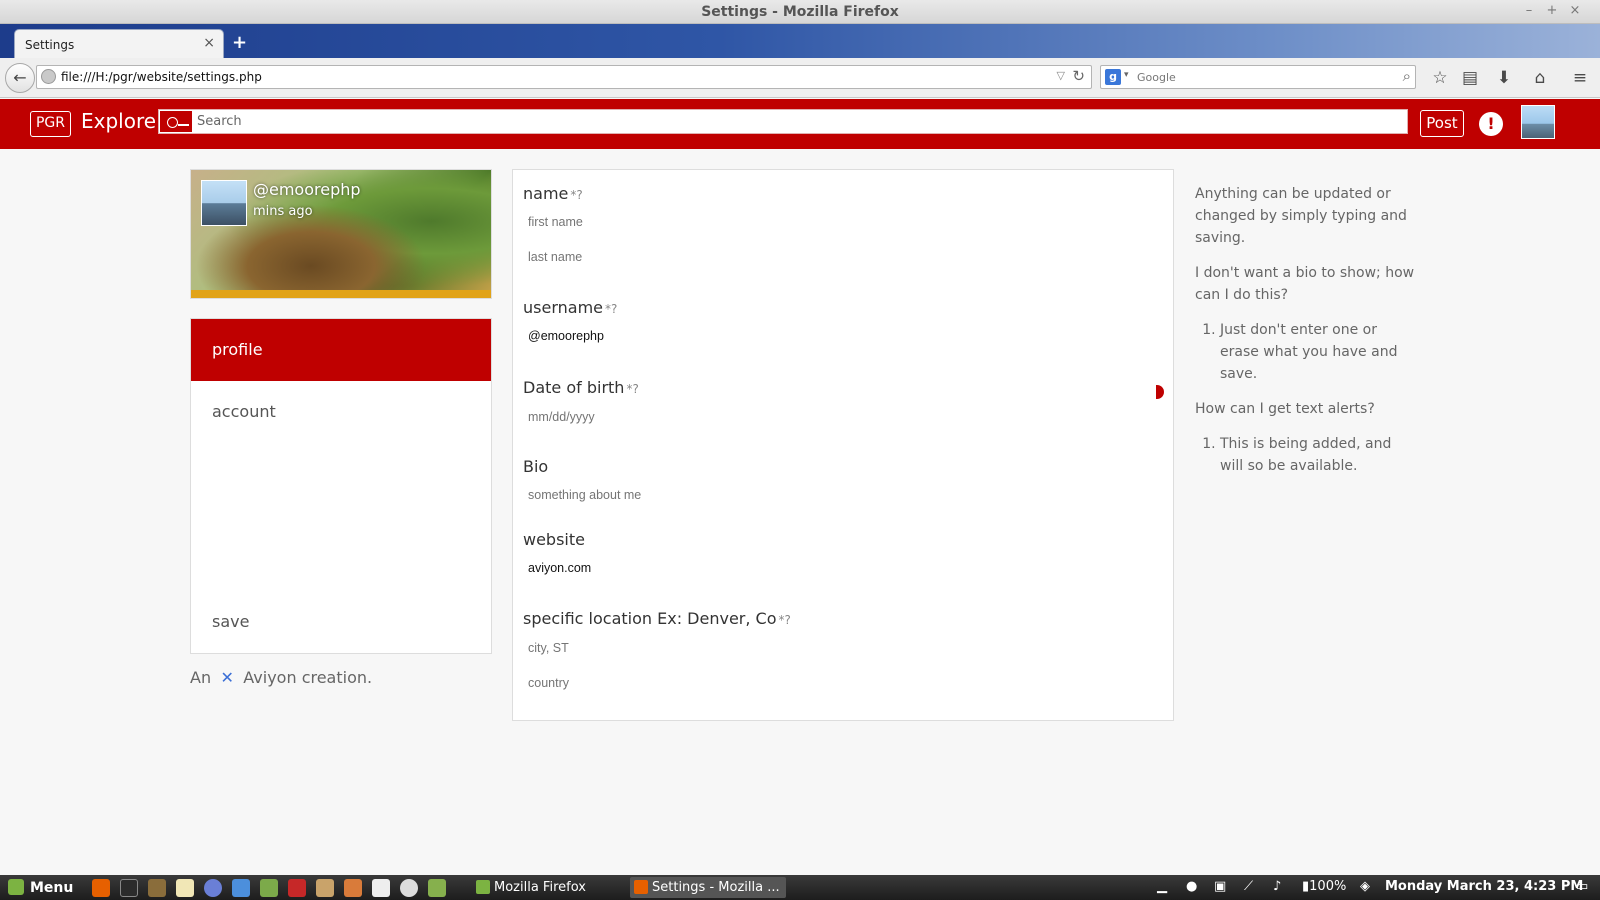 This screenshot has width=1600, height=900. I want to click on window-firefox-icon, so click(641, 887).